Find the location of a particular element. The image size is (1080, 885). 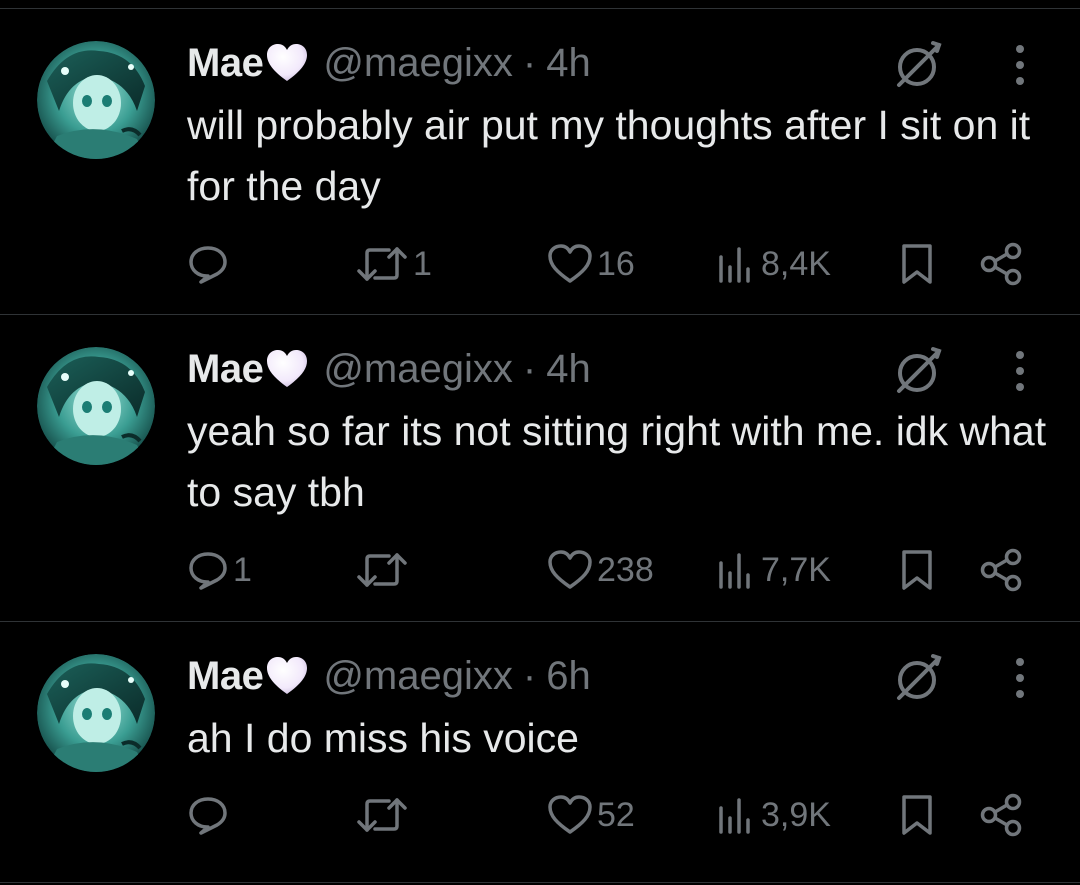

views-count: 7,7K is located at coordinates (796, 569).